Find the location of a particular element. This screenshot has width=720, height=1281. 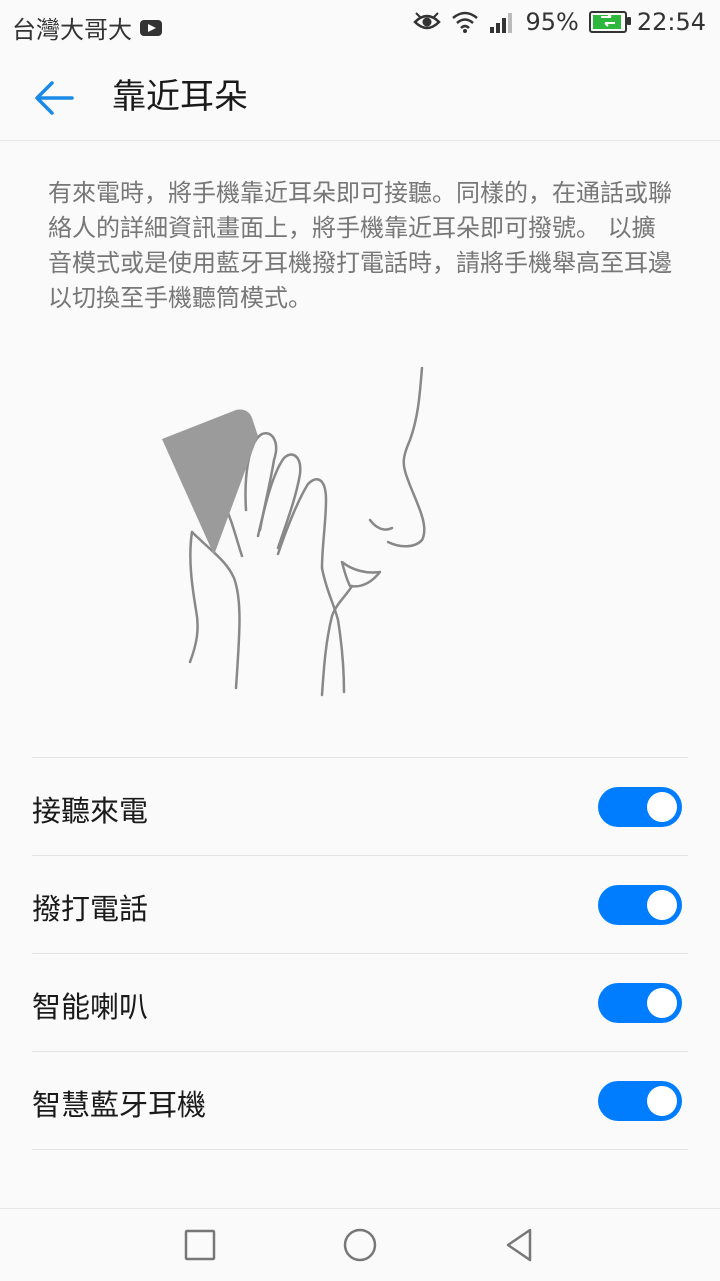

setting-row-make-calls: 撥打電話 is located at coordinates (360, 904).